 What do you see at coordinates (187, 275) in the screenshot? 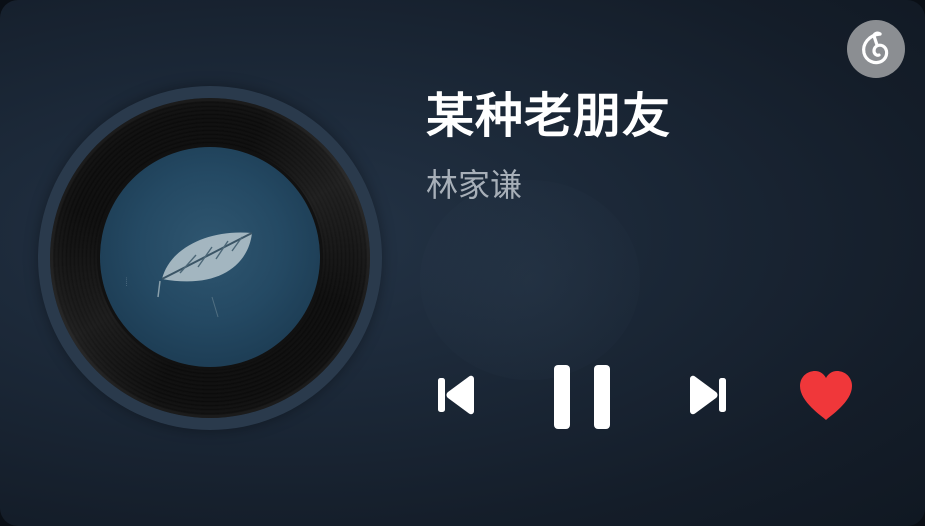
I see `leaf-artwork-icon: ·····` at bounding box center [187, 275].